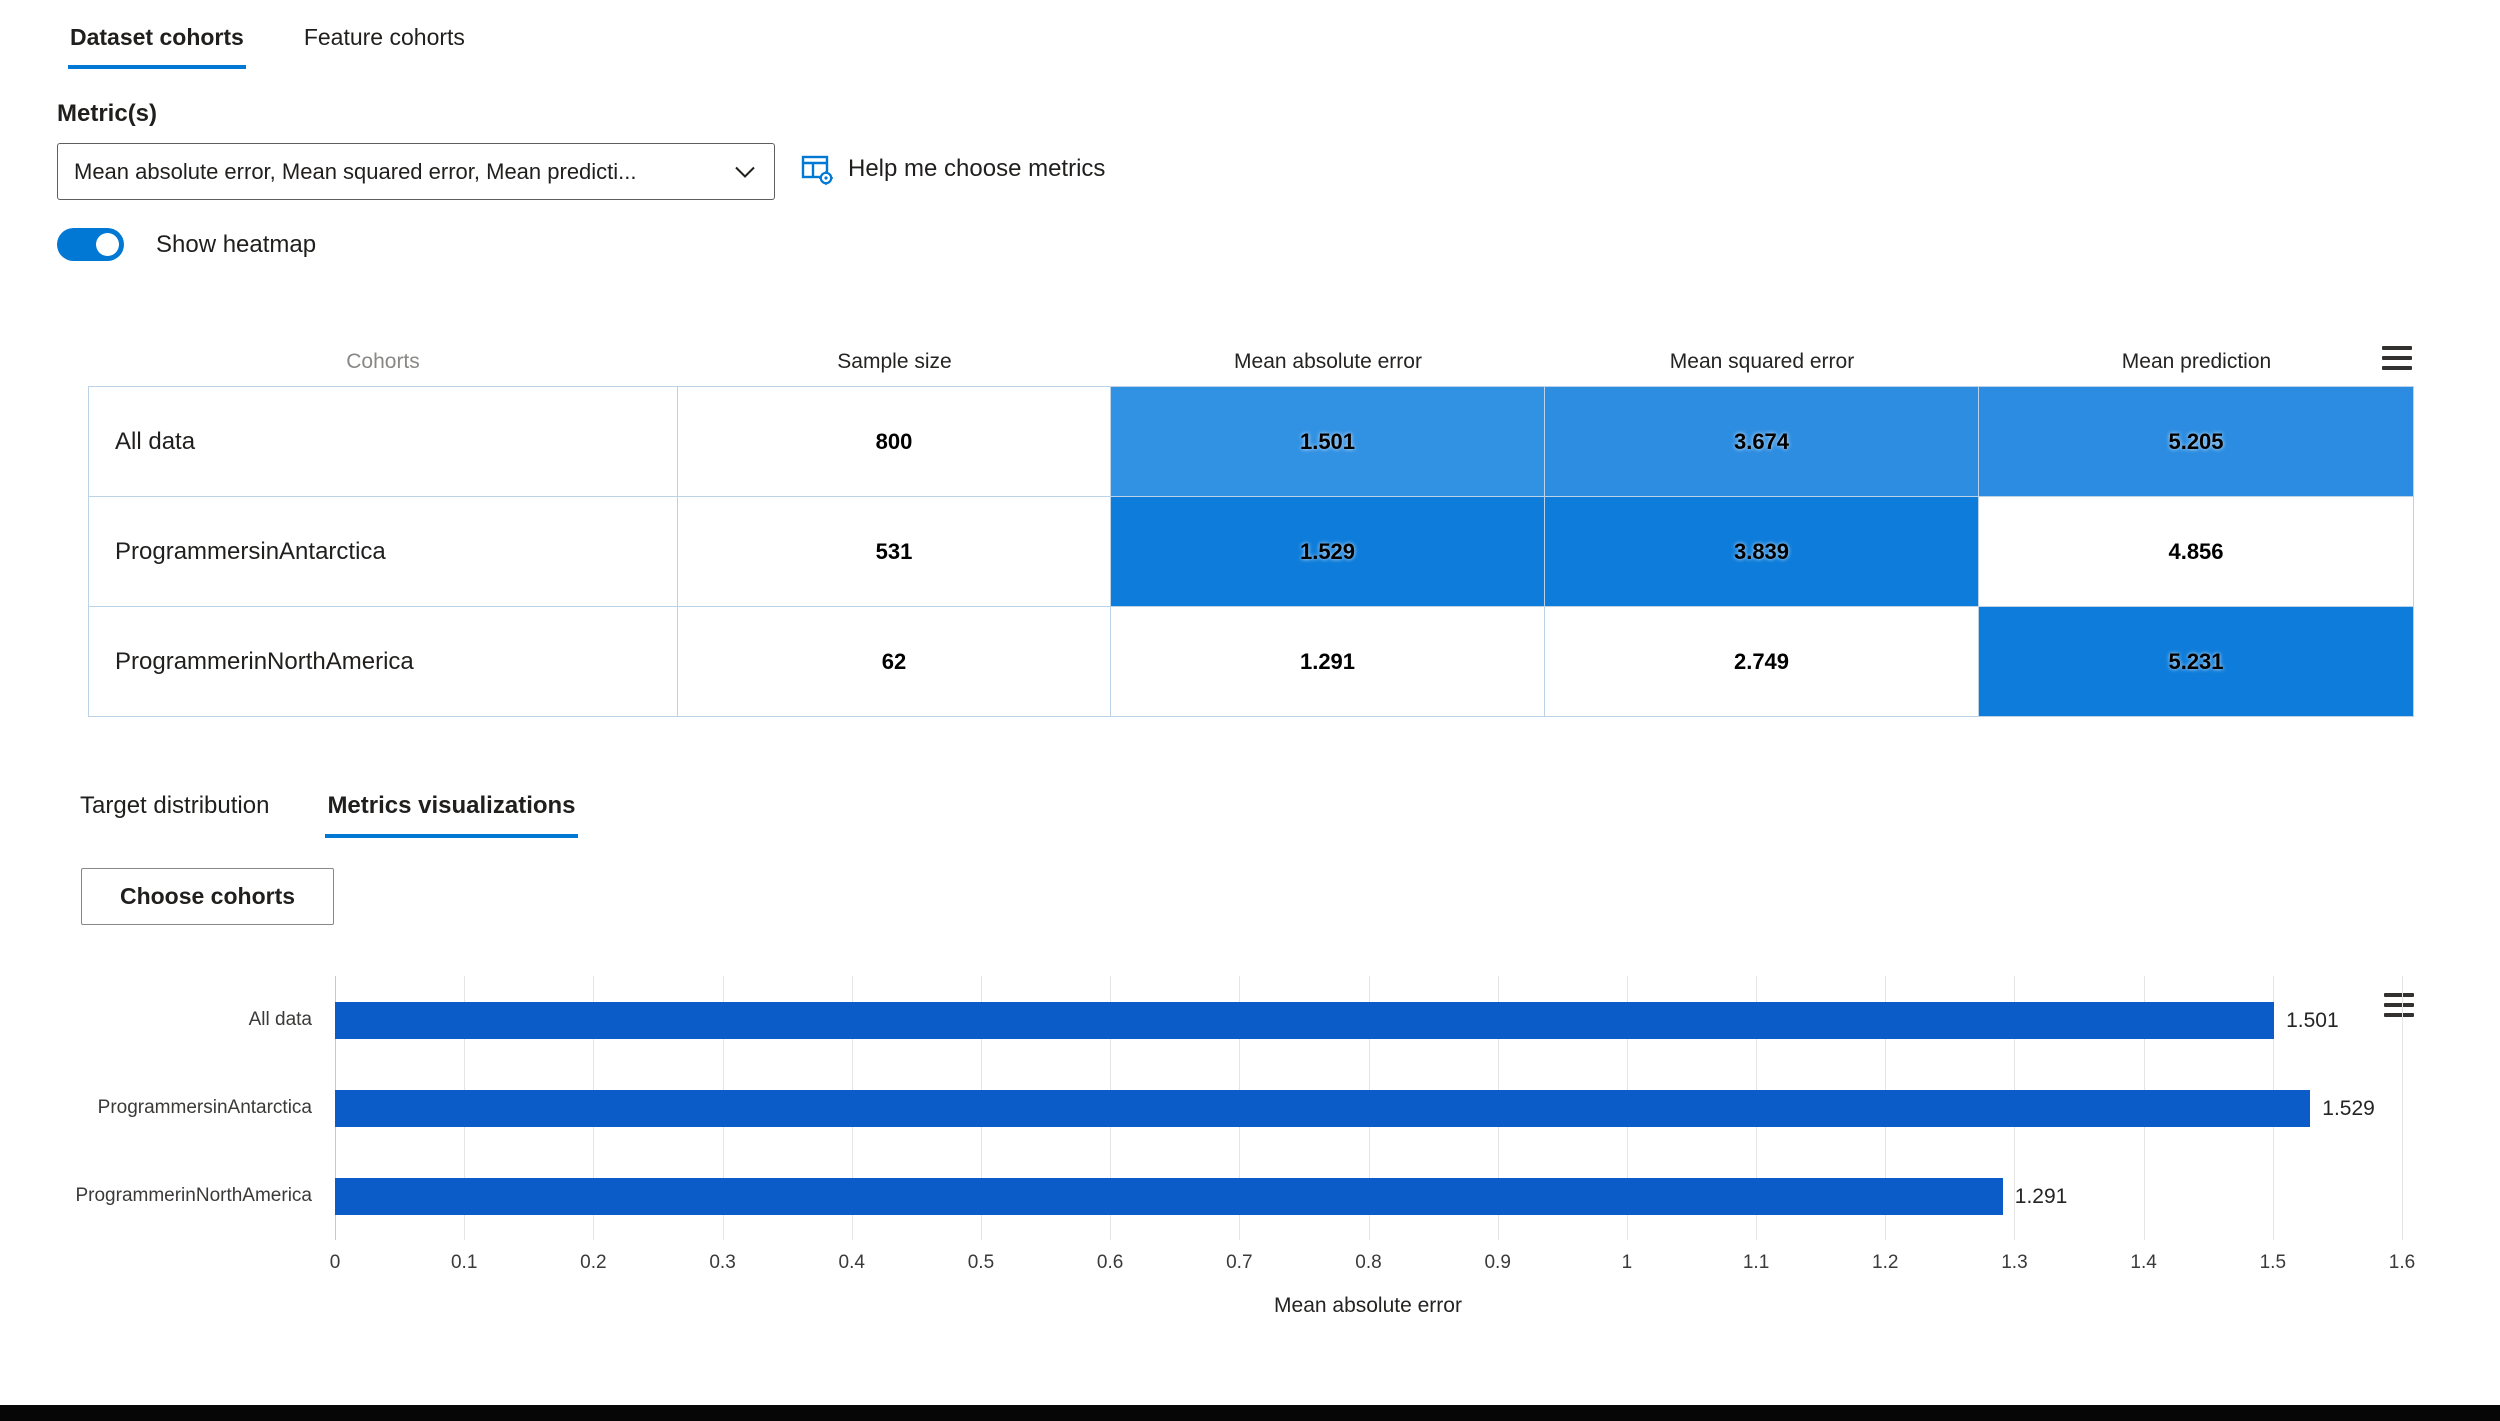 The height and width of the screenshot is (1421, 2500). Describe the element at coordinates (593, 1262) in the screenshot. I see `x-tick-label: 0.2` at that location.